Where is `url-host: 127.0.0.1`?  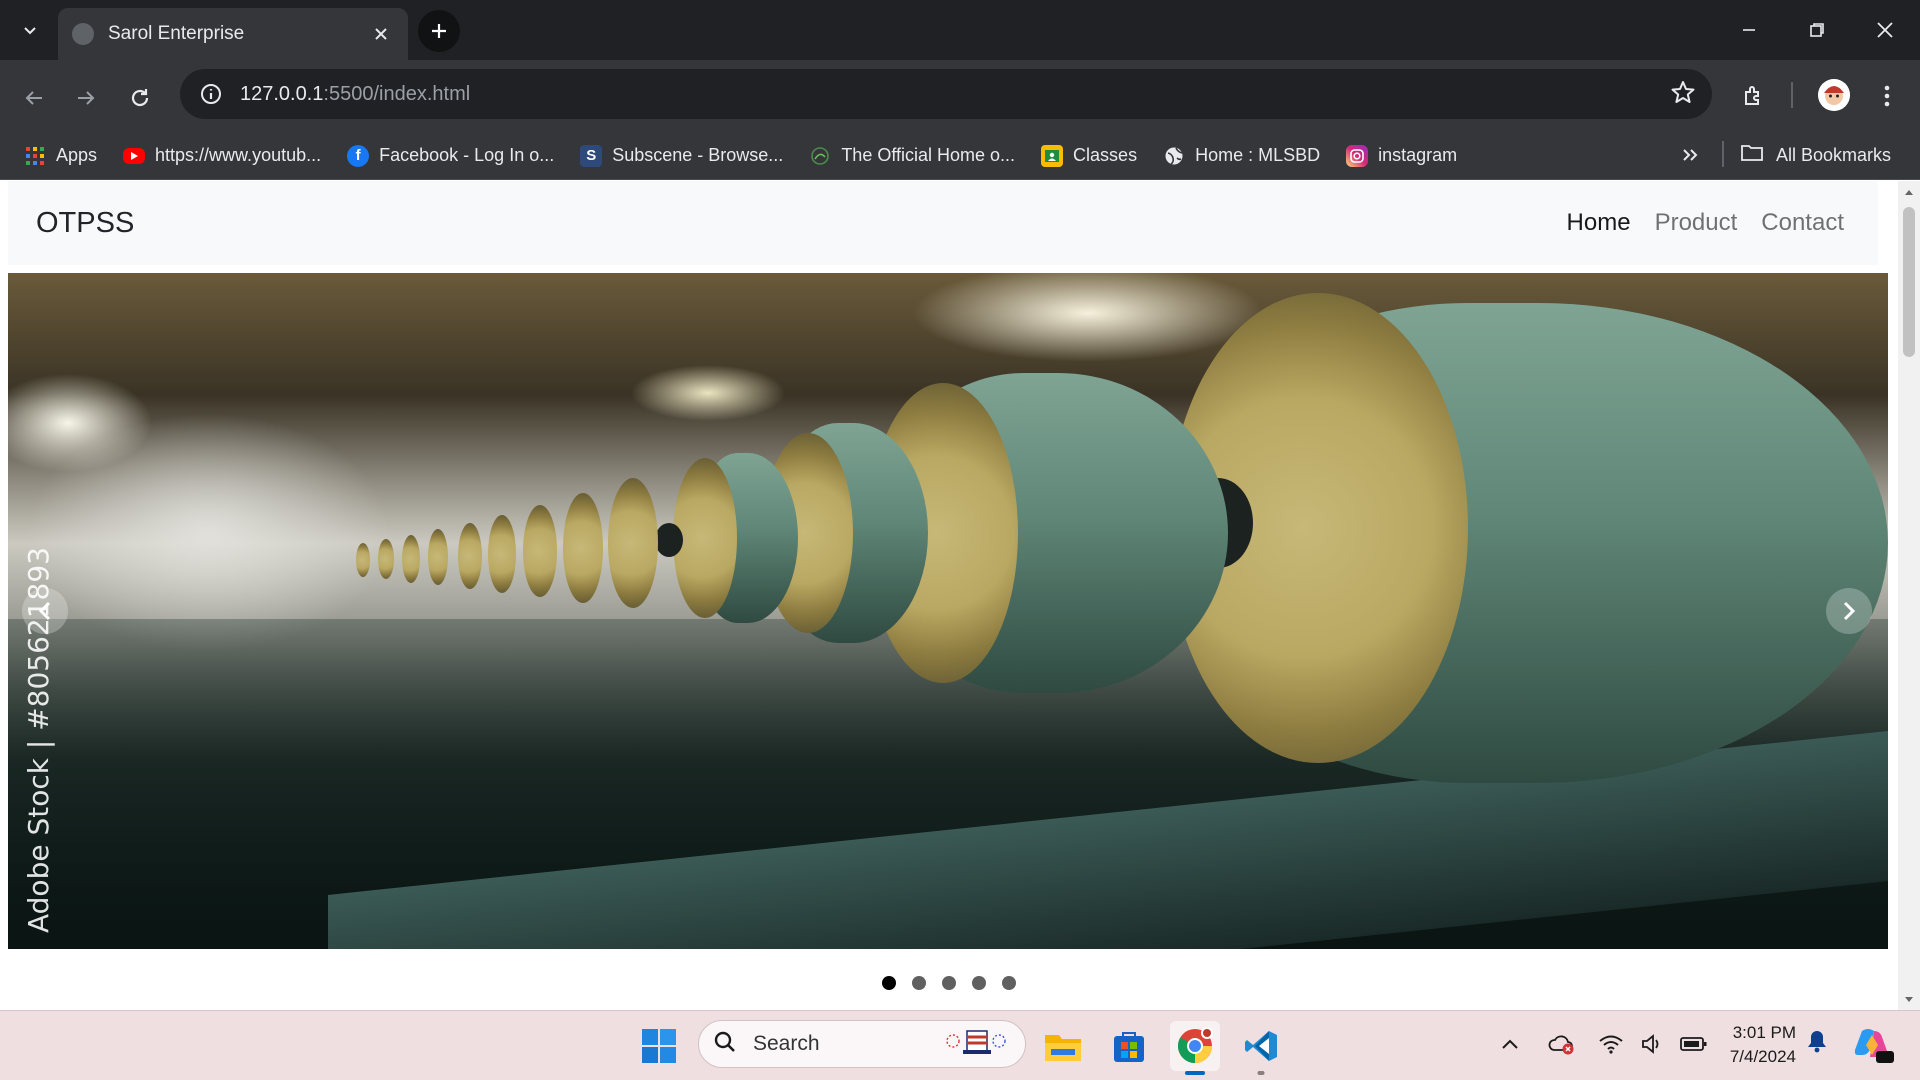 url-host: 127.0.0.1 is located at coordinates (282, 93).